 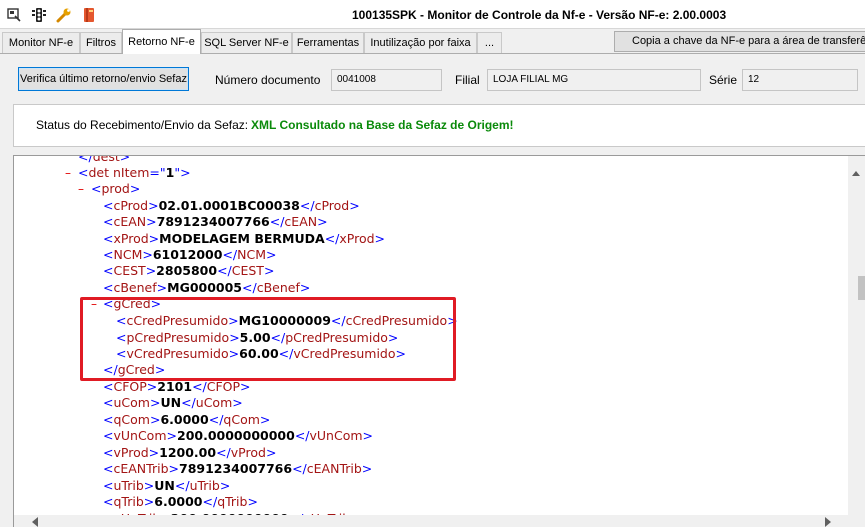 What do you see at coordinates (238, 435) in the screenshot?
I see `xml-line-vuncom: <vUnCom>200.0000000000</vUnCom>` at bounding box center [238, 435].